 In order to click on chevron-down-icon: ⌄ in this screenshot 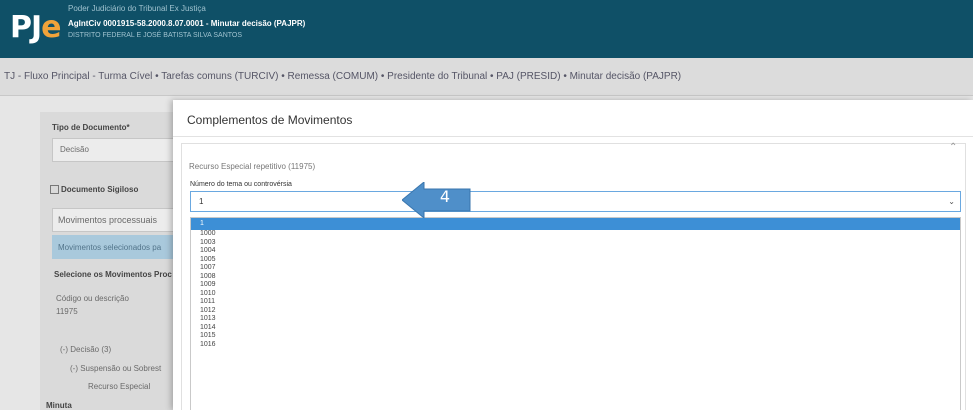, I will do `click(951, 201)`.